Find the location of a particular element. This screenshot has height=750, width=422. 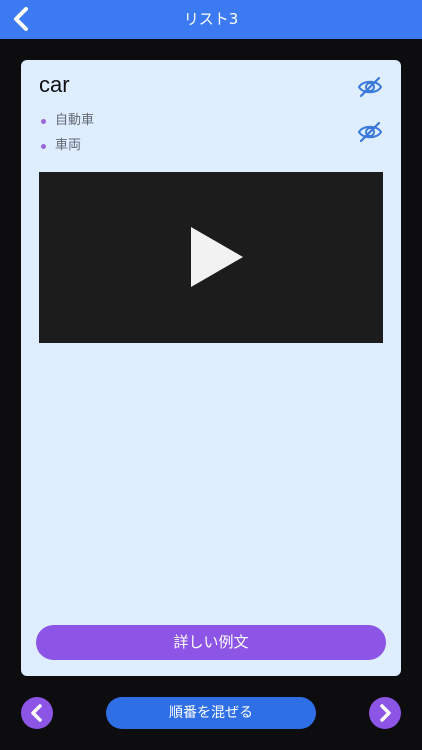

previous-card-button is located at coordinates (37, 713).